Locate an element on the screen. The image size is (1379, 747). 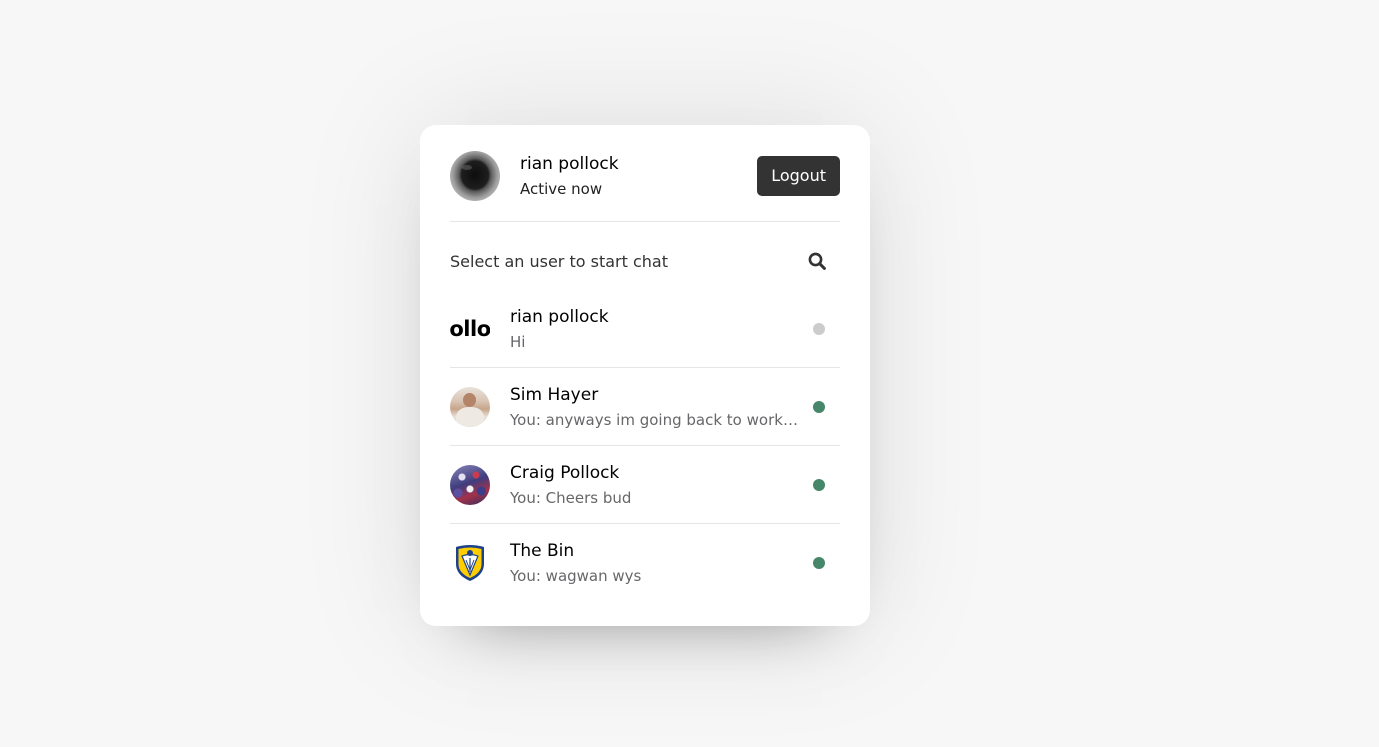
current-user-status: Active now is located at coordinates (561, 188).